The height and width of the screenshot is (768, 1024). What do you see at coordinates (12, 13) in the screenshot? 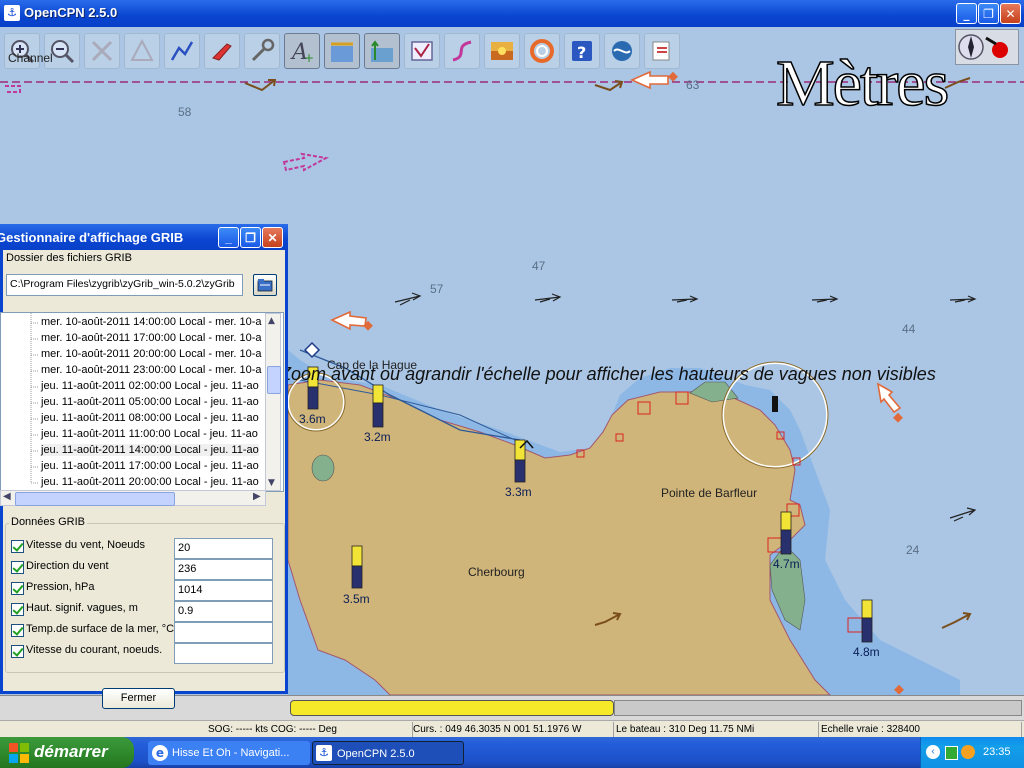
I see `opencpn-app-icon: ⚓` at bounding box center [12, 13].